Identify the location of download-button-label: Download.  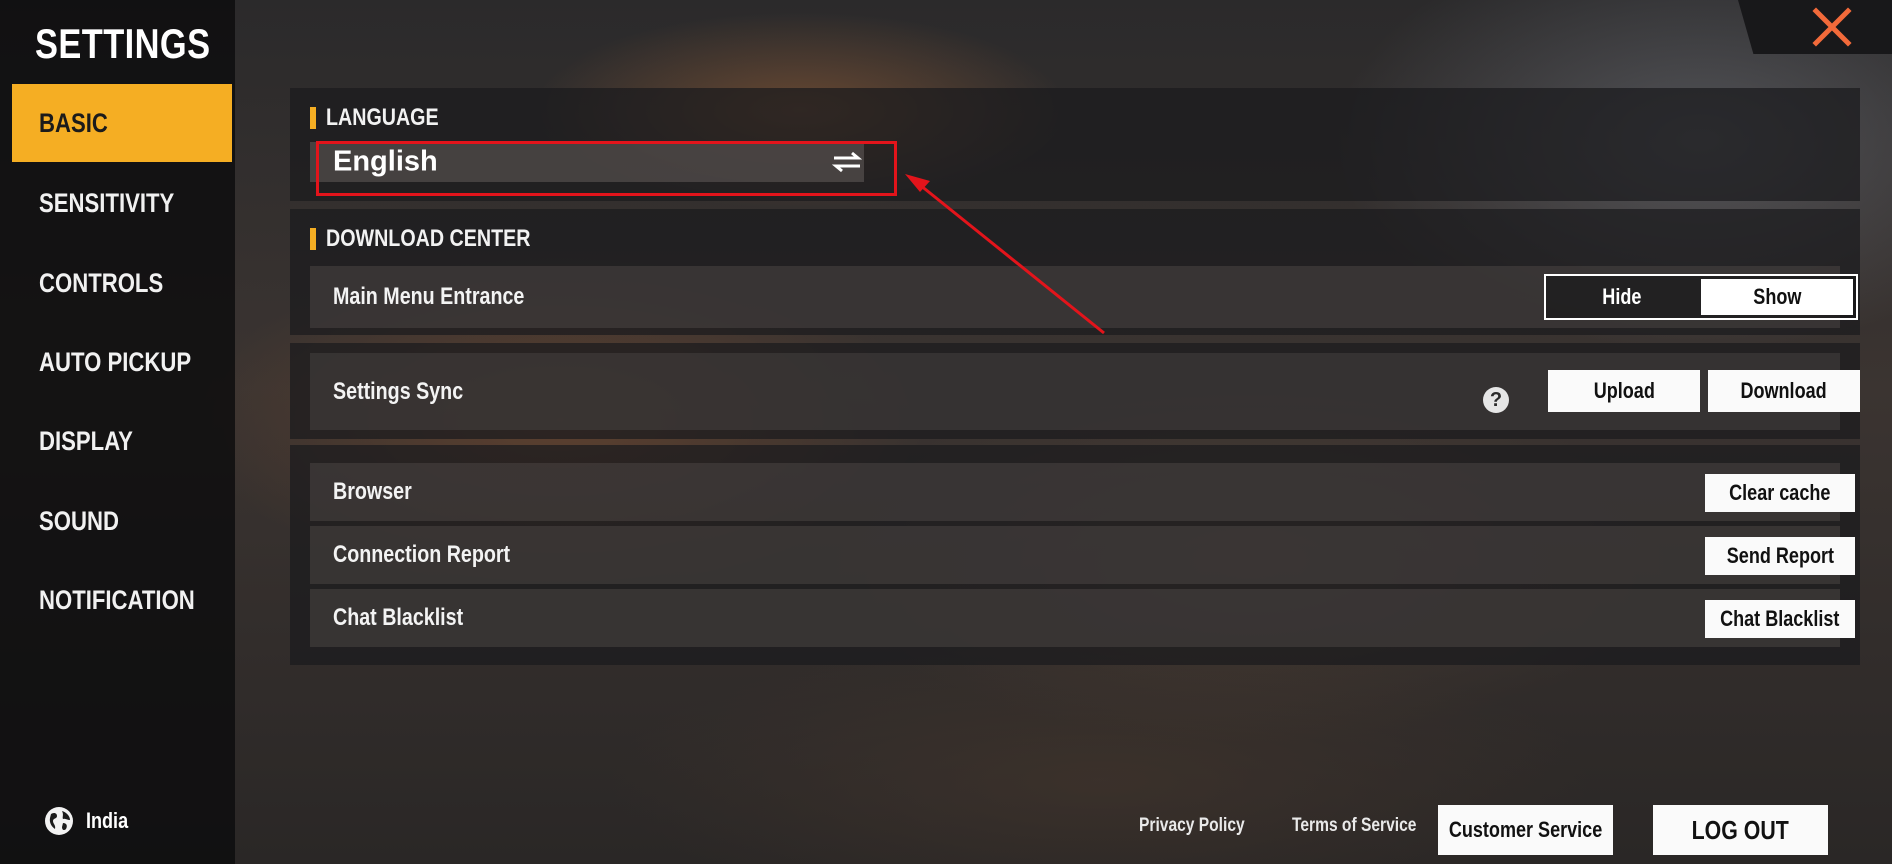
(1784, 390).